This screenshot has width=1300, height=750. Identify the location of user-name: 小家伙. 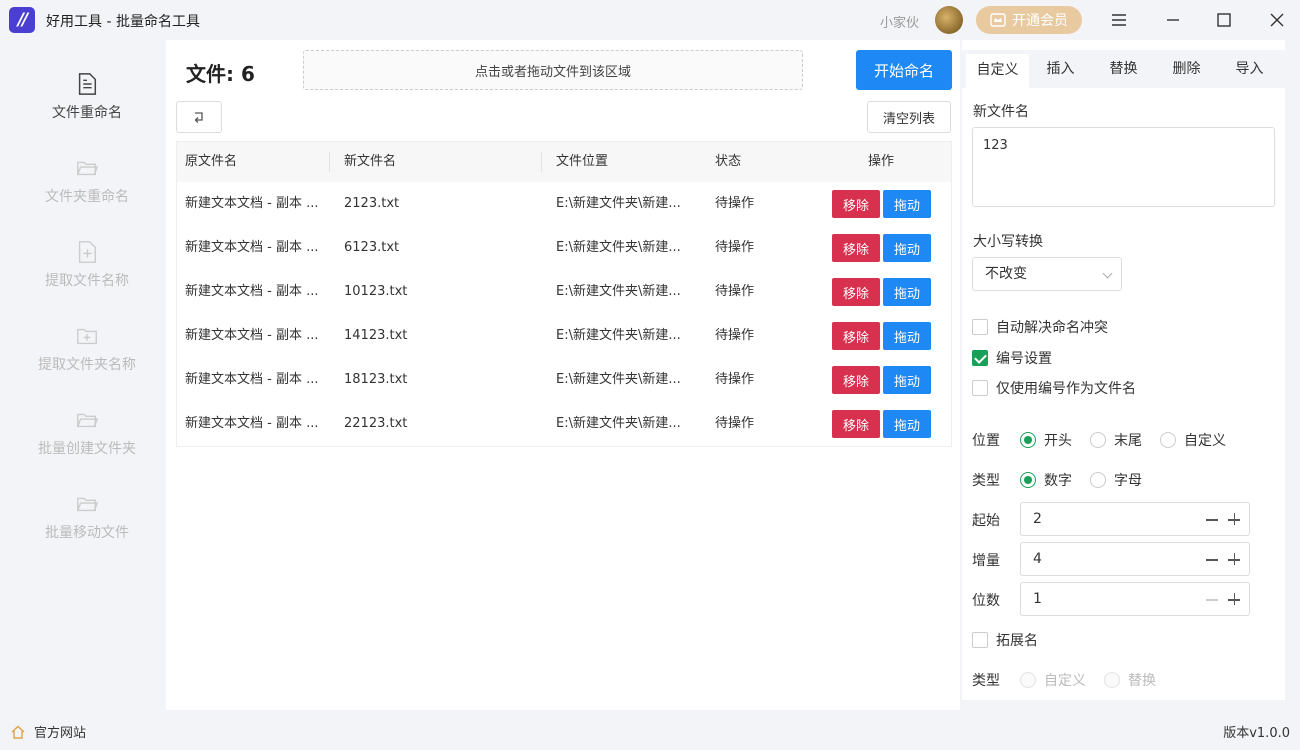
(899, 21).